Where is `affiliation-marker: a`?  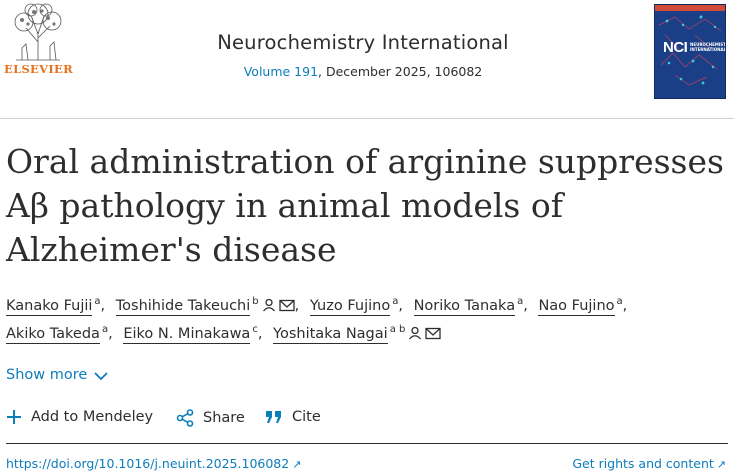 affiliation-marker: a is located at coordinates (97, 301).